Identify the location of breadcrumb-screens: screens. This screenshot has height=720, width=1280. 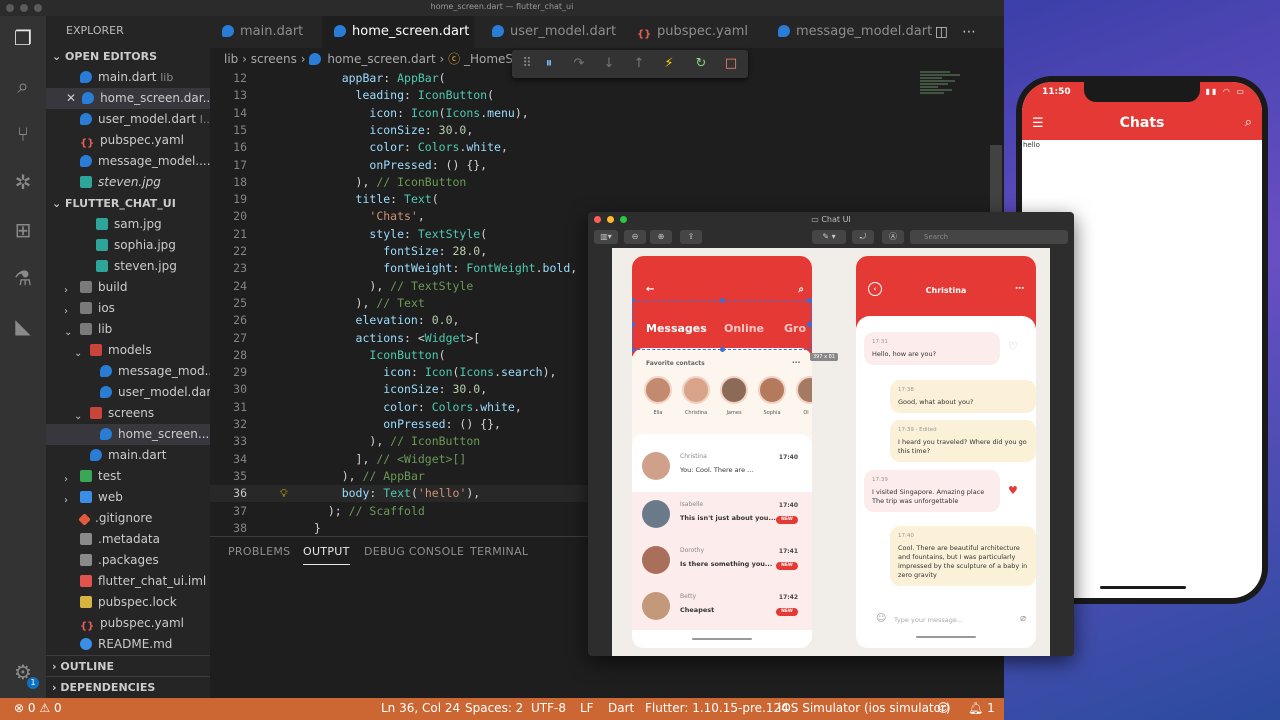
(274, 59).